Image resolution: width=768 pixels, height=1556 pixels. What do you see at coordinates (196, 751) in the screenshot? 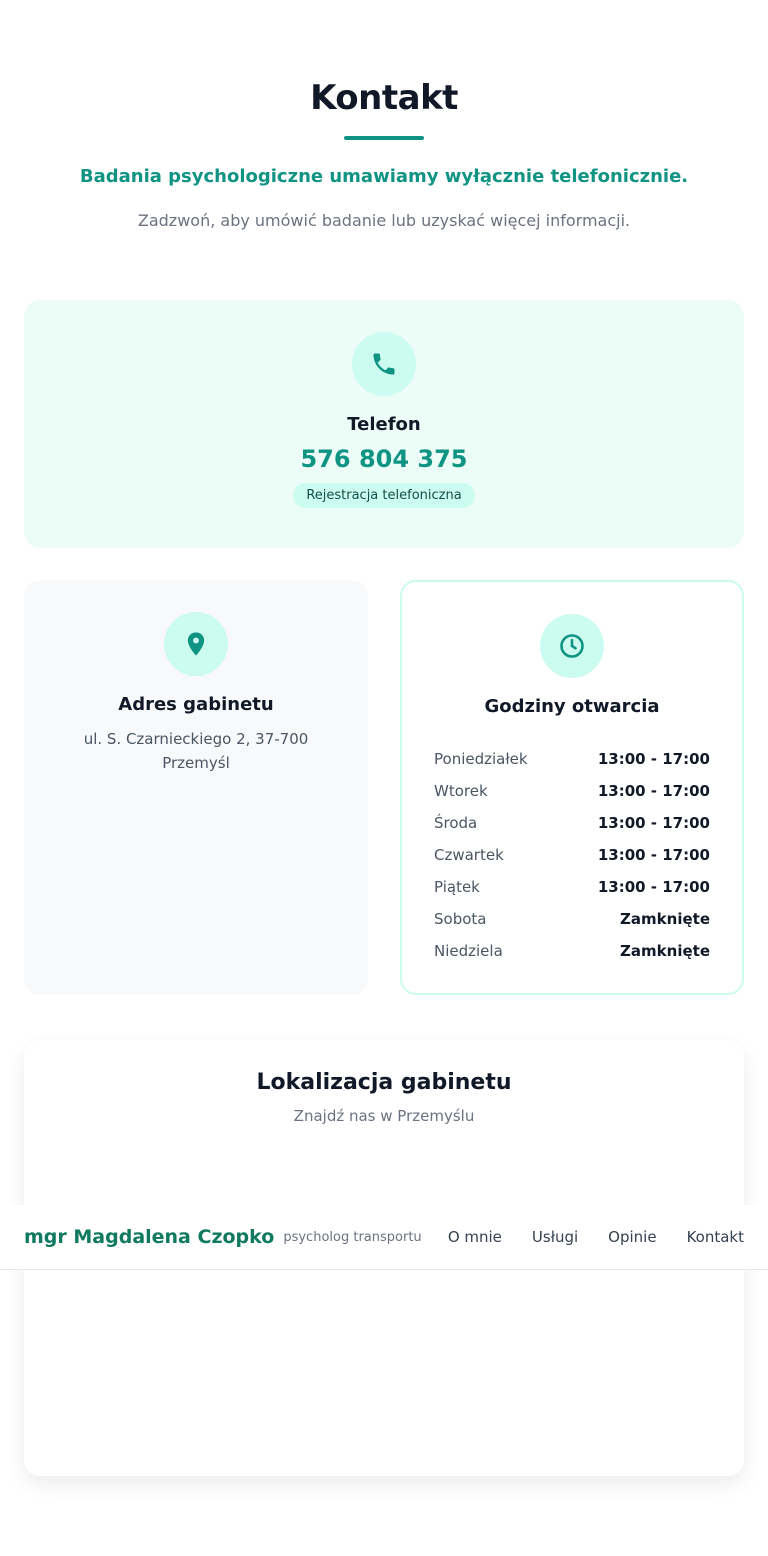
I see `address-text: ul. S. Czarnieckiego 2, 37-700 Przemyśl` at bounding box center [196, 751].